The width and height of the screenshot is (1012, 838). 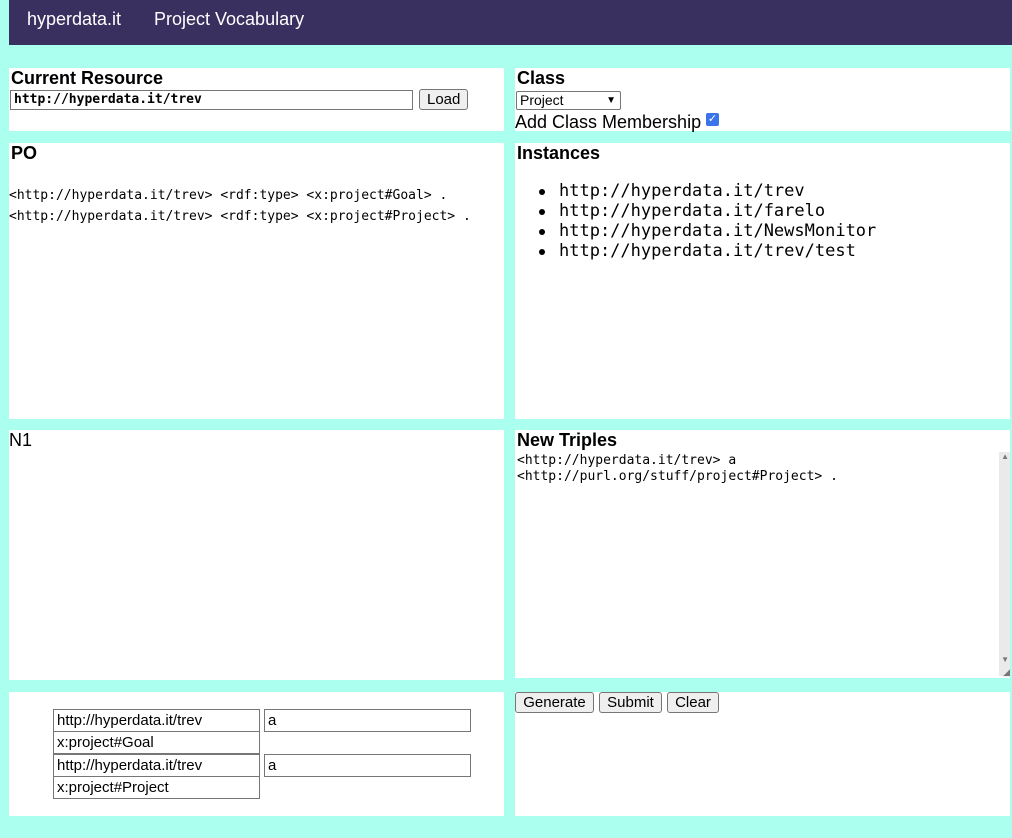 I want to click on po-heading: PO, so click(x=24, y=153).